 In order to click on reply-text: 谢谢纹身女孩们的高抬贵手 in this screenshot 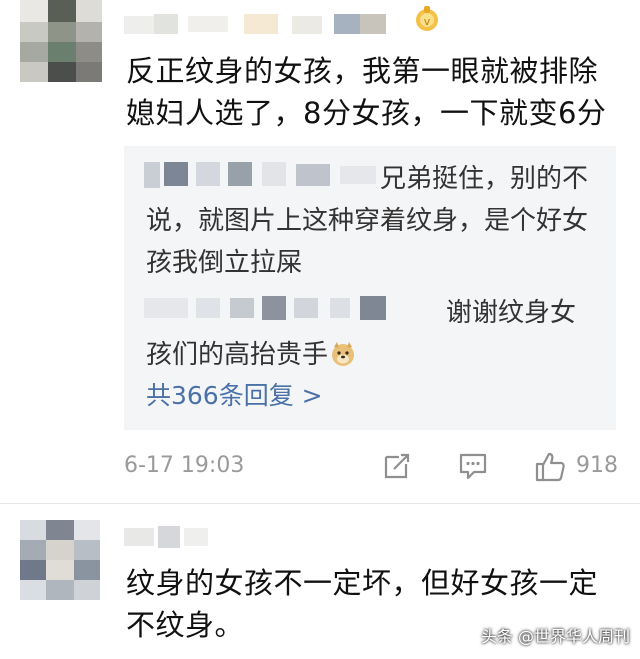, I will do `click(371, 334)`.